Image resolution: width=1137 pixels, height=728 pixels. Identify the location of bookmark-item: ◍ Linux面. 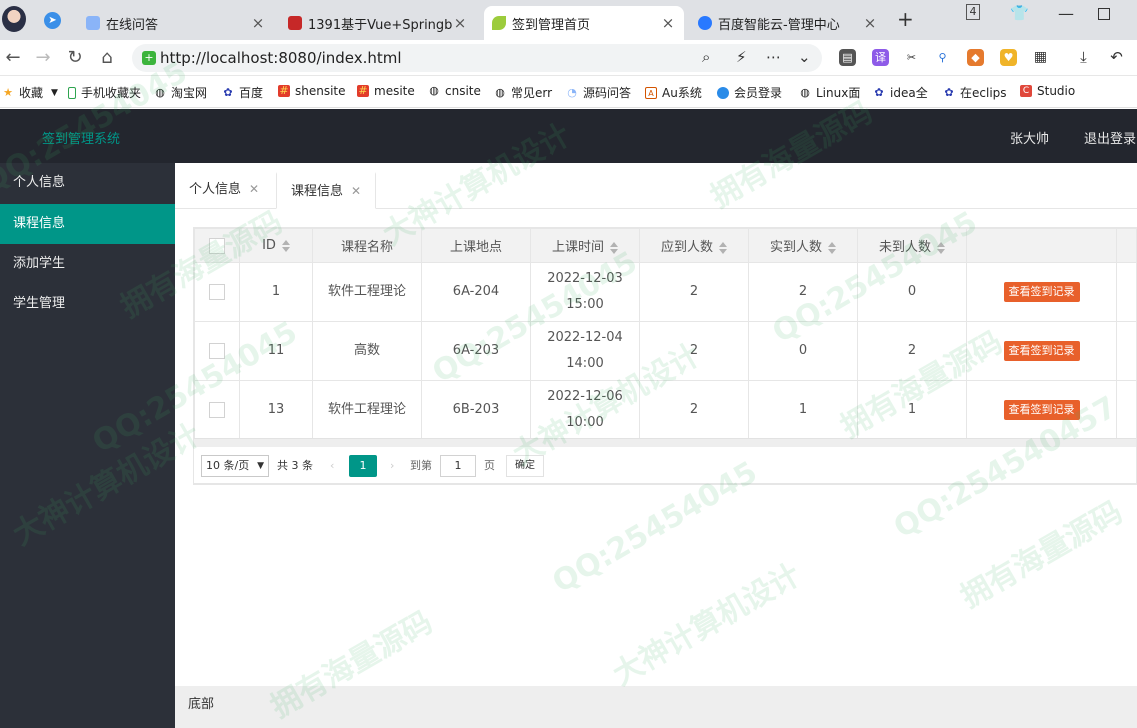
(829, 92).